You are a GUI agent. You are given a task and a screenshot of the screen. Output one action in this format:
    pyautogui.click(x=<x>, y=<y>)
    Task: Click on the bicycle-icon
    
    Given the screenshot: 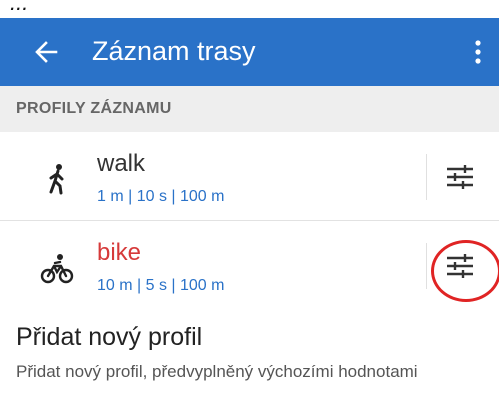 What is the action you would take?
    pyautogui.click(x=57, y=269)
    